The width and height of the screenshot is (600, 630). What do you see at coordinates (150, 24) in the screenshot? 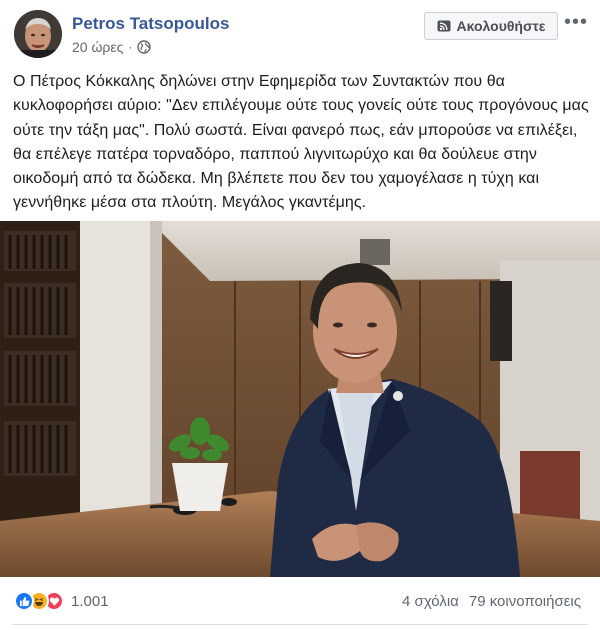
I see `author-name-link: Petros Tatsopoulos` at bounding box center [150, 24].